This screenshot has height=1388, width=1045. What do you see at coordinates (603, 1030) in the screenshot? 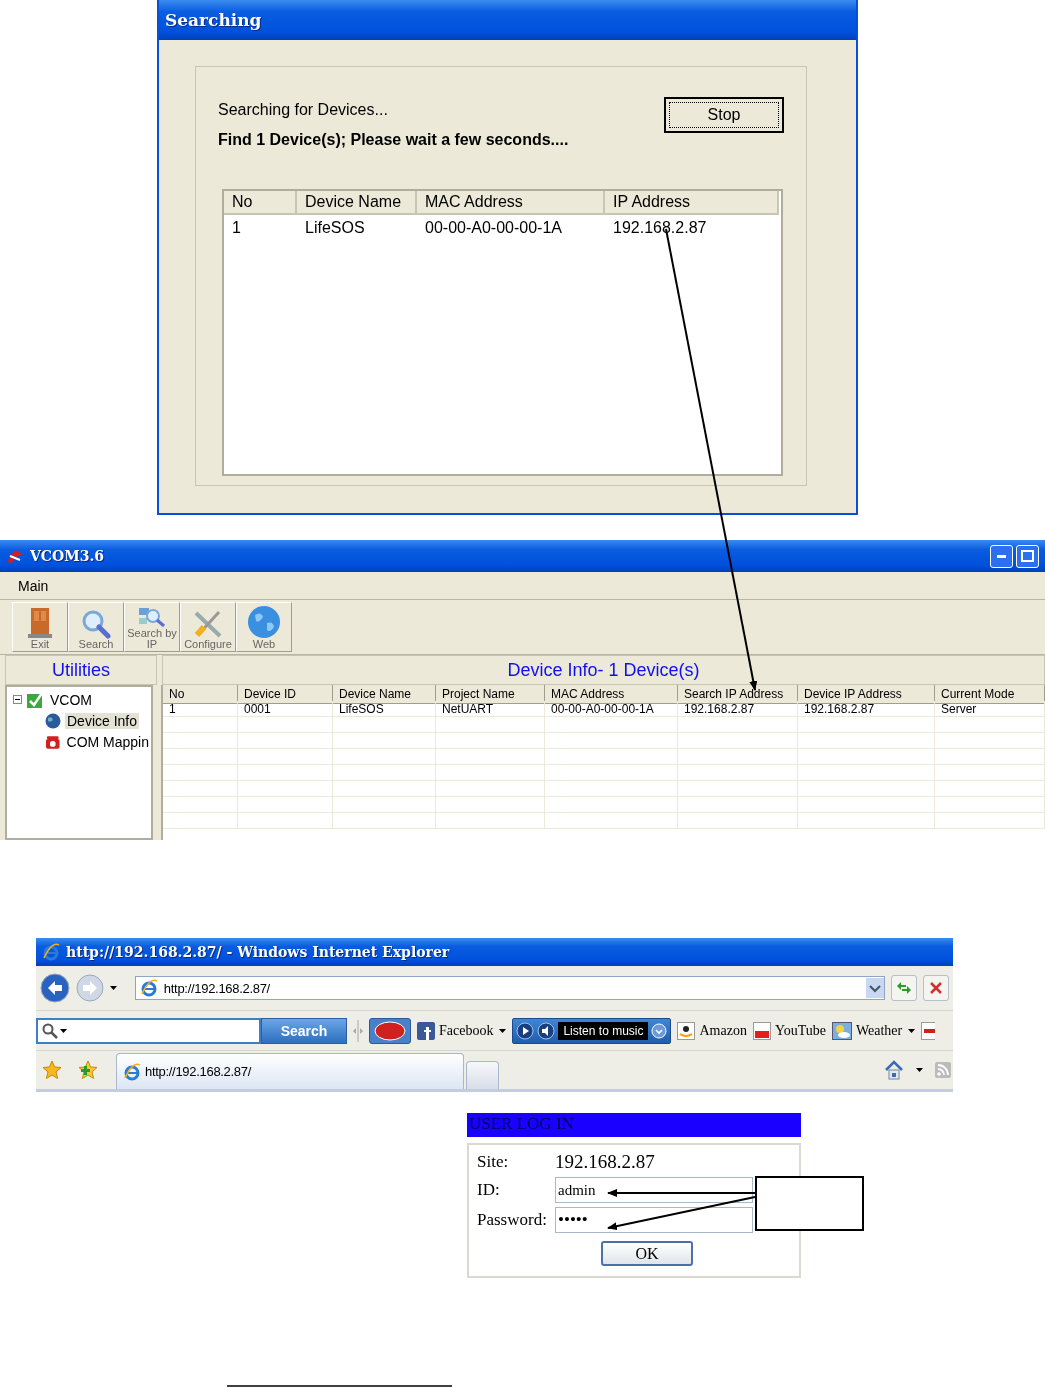
I see `music-label: Listen to music` at bounding box center [603, 1030].